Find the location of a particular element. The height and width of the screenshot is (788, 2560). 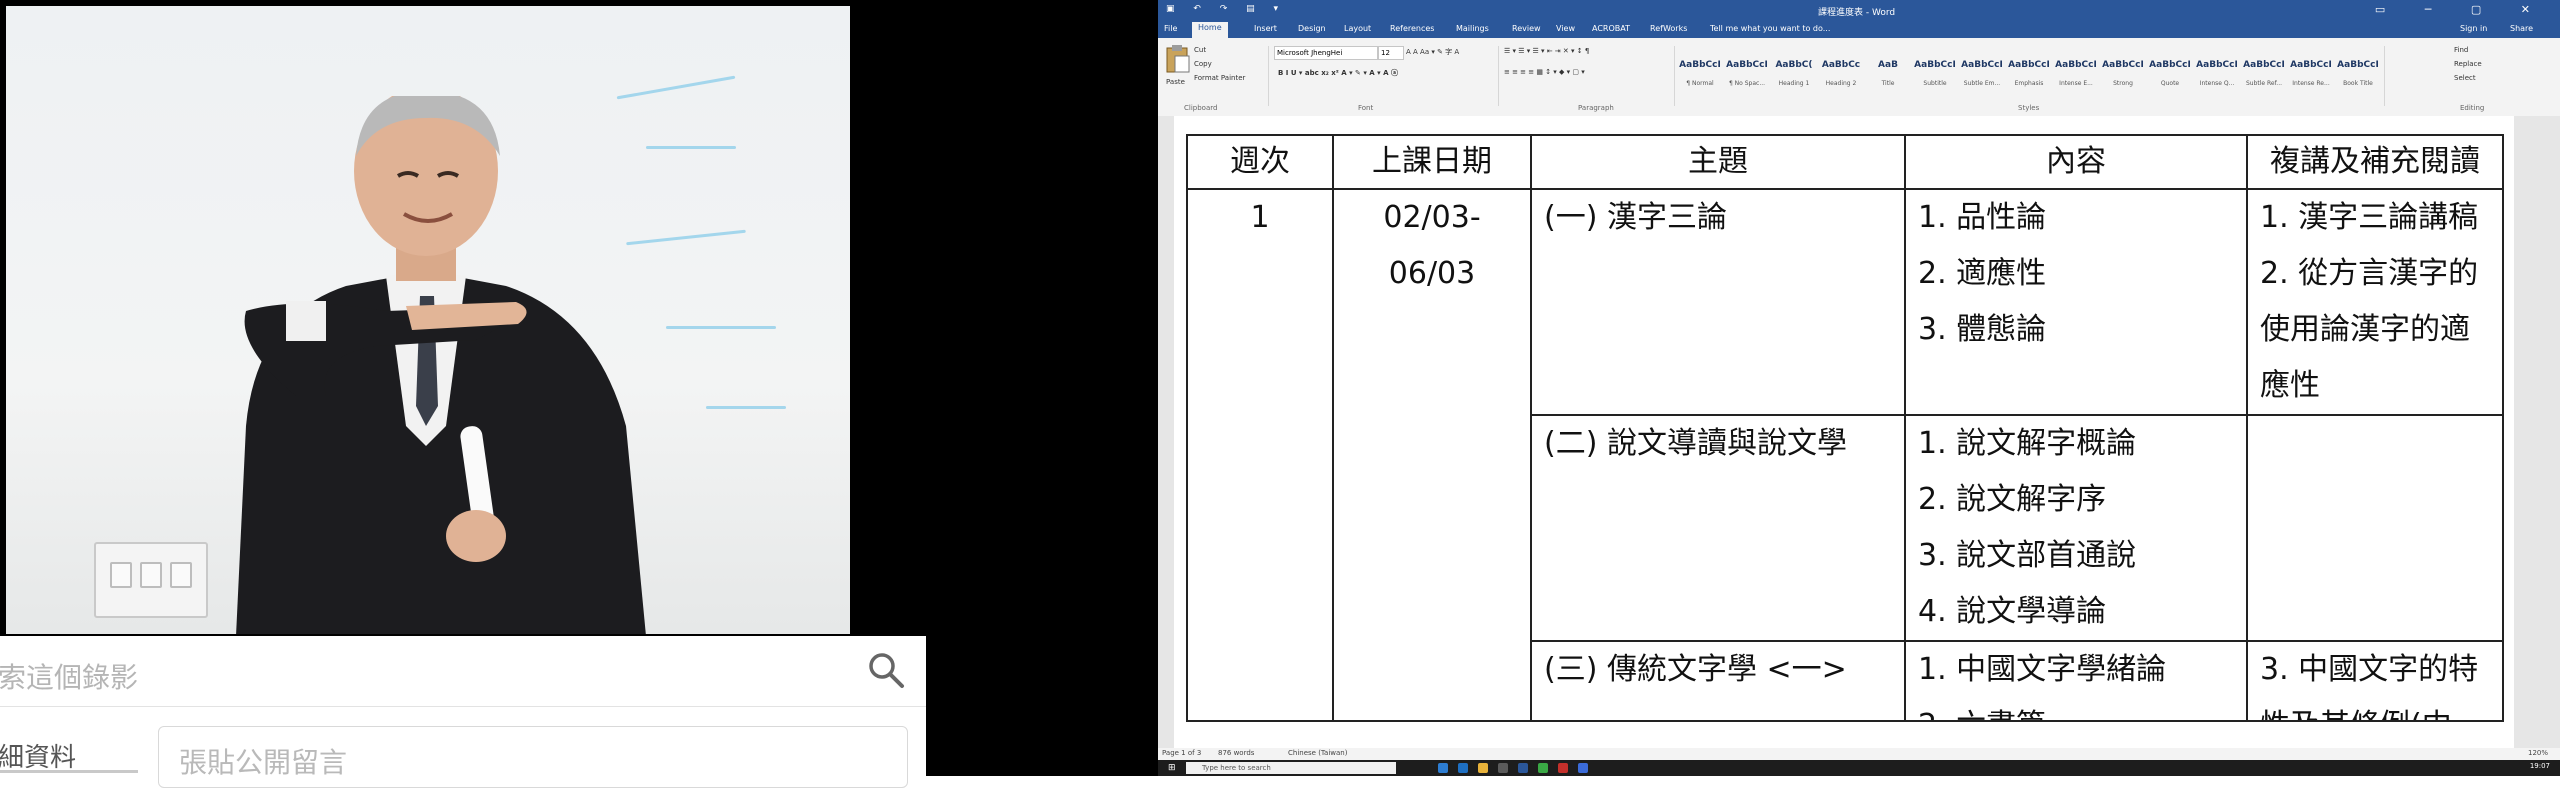

file-explorer-icon is located at coordinates (1483, 768).